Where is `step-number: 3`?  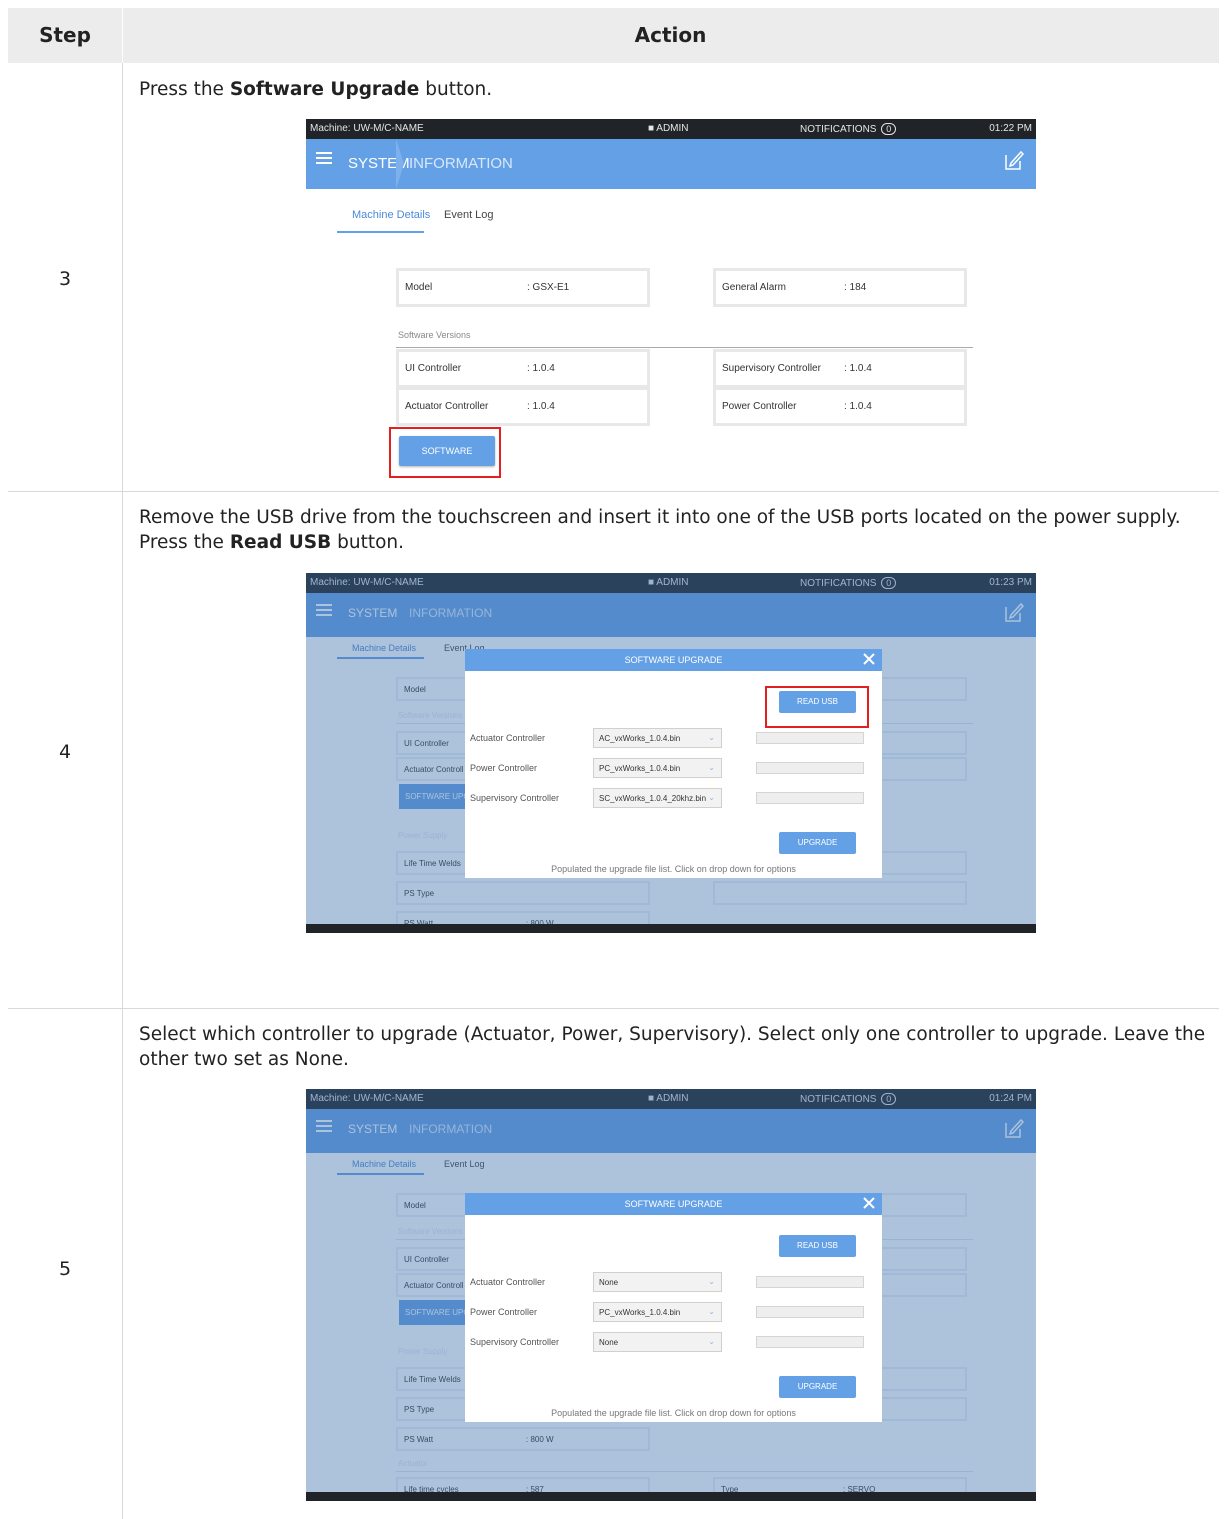 step-number: 3 is located at coordinates (65, 279).